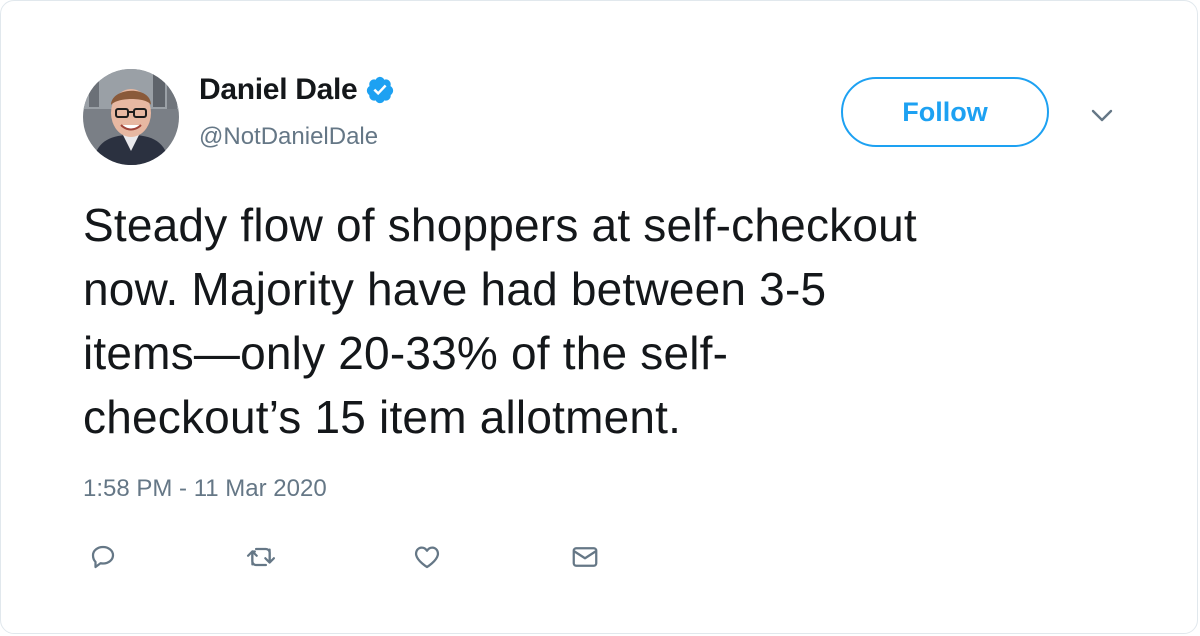  I want to click on author-name-row: Daniel Dale, so click(297, 90).